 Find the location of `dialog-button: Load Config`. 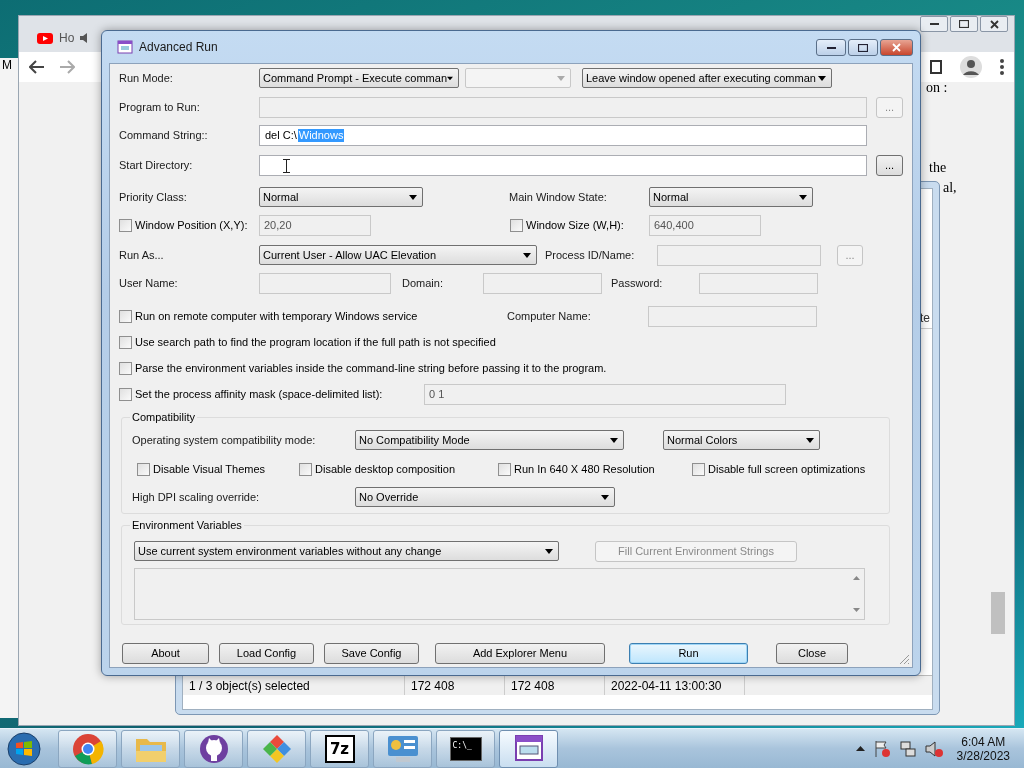

dialog-button: Load Config is located at coordinates (266, 653).